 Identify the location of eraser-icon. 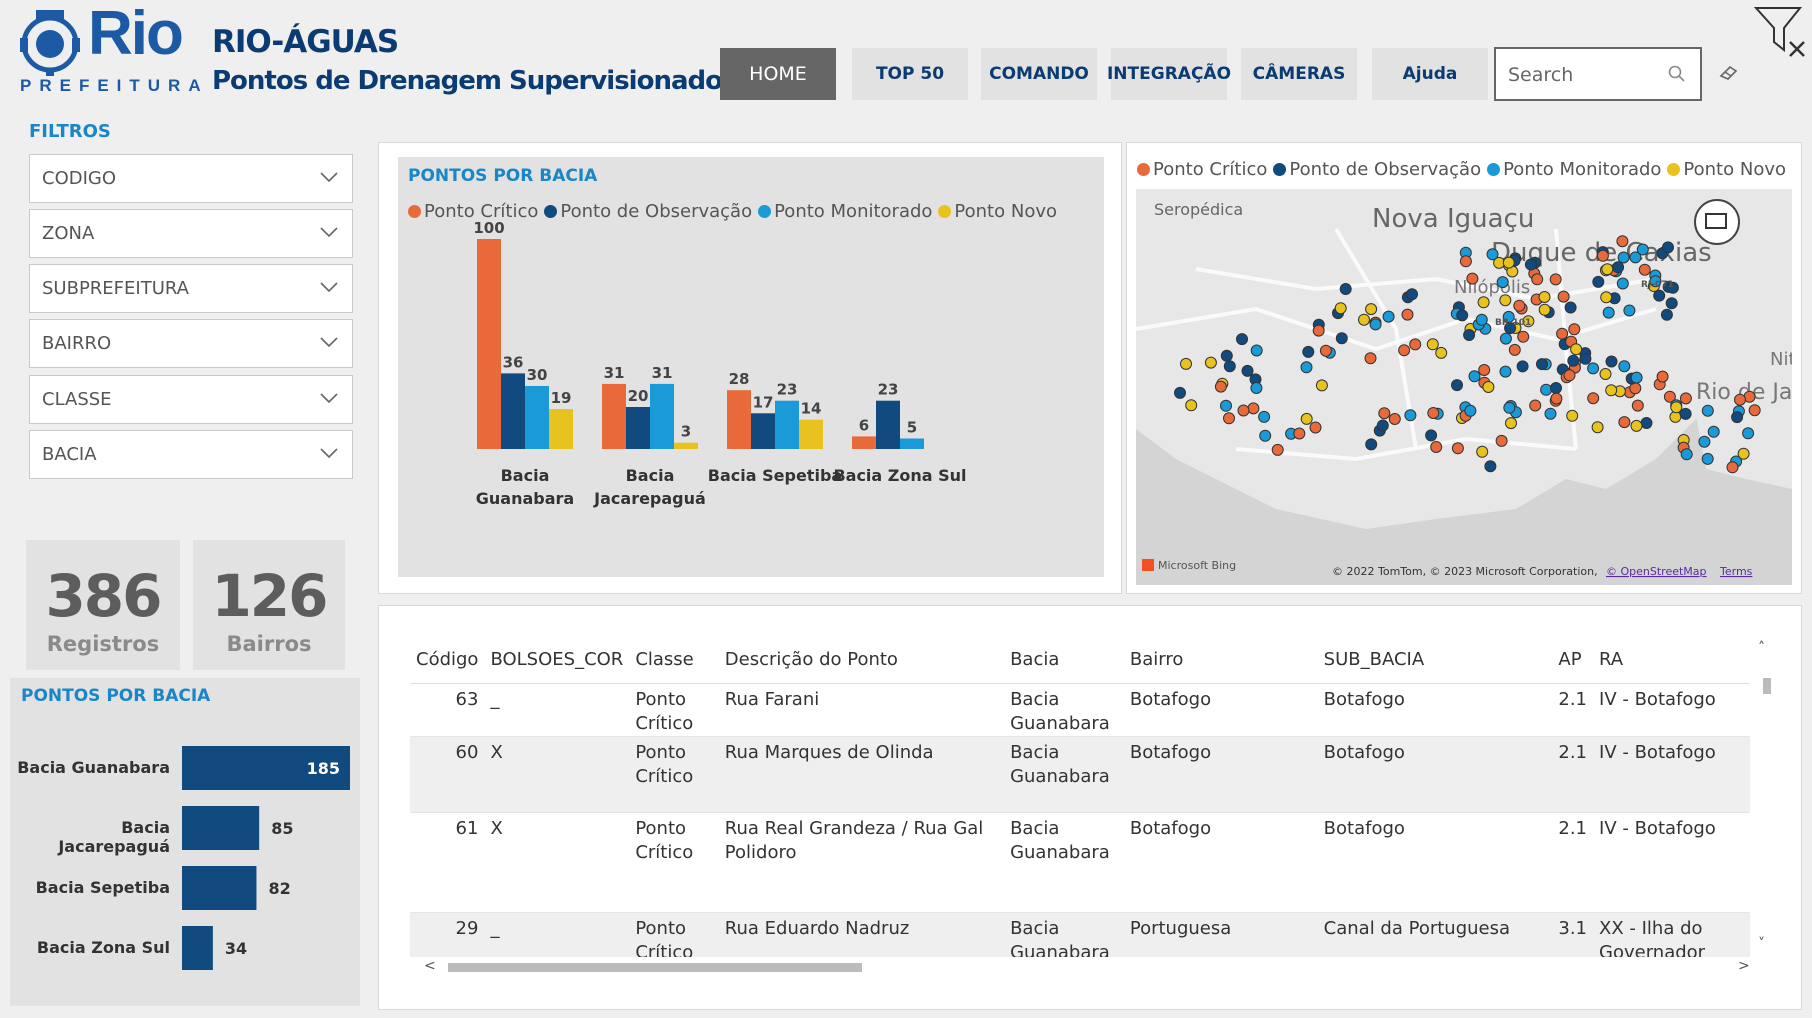
(1729, 72).